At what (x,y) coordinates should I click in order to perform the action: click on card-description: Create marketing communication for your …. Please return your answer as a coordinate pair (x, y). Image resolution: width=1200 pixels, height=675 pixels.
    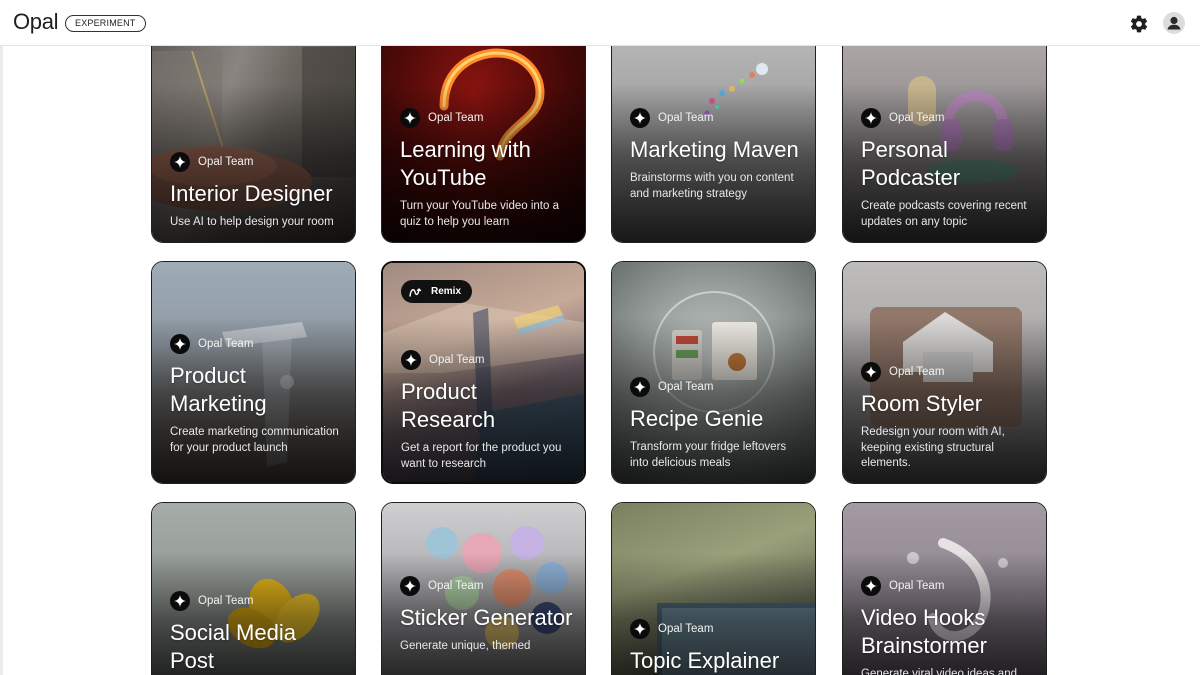
    Looking at the image, I should click on (254, 440).